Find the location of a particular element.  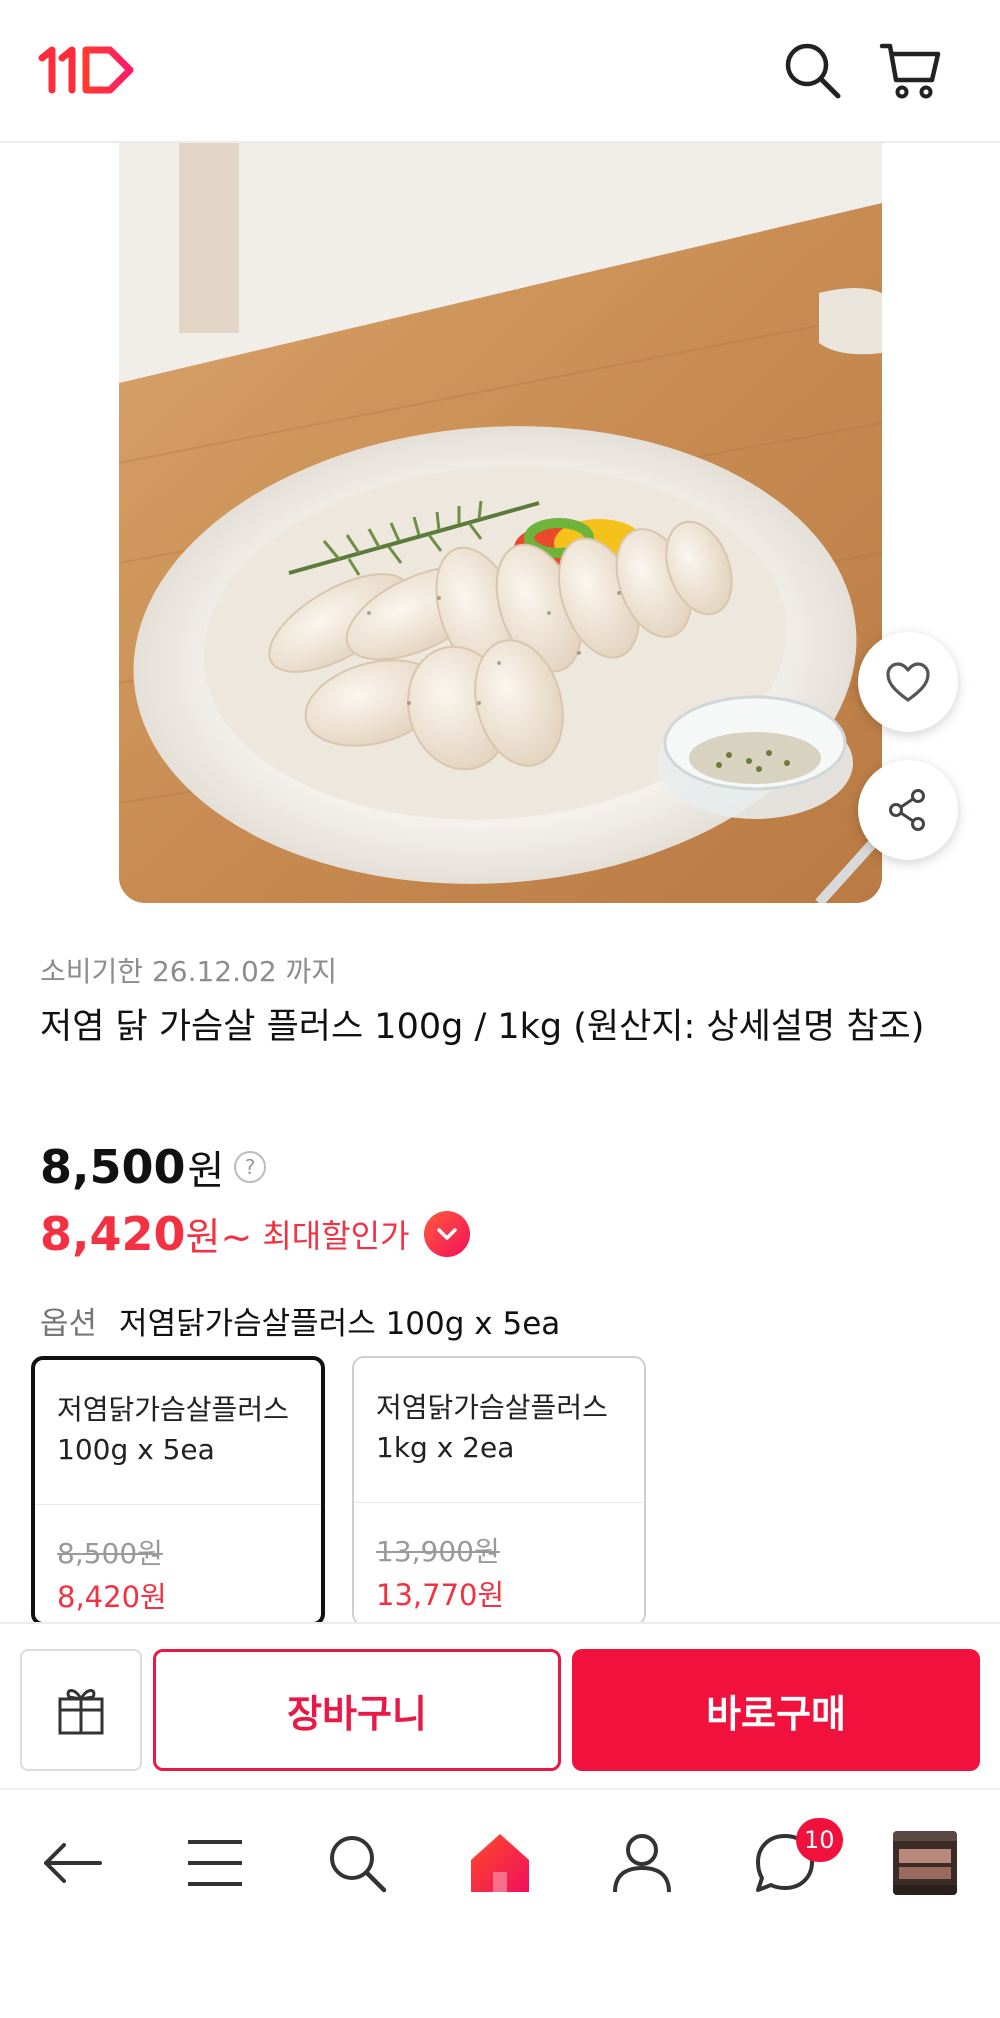

home-icon is located at coordinates (500, 1863).